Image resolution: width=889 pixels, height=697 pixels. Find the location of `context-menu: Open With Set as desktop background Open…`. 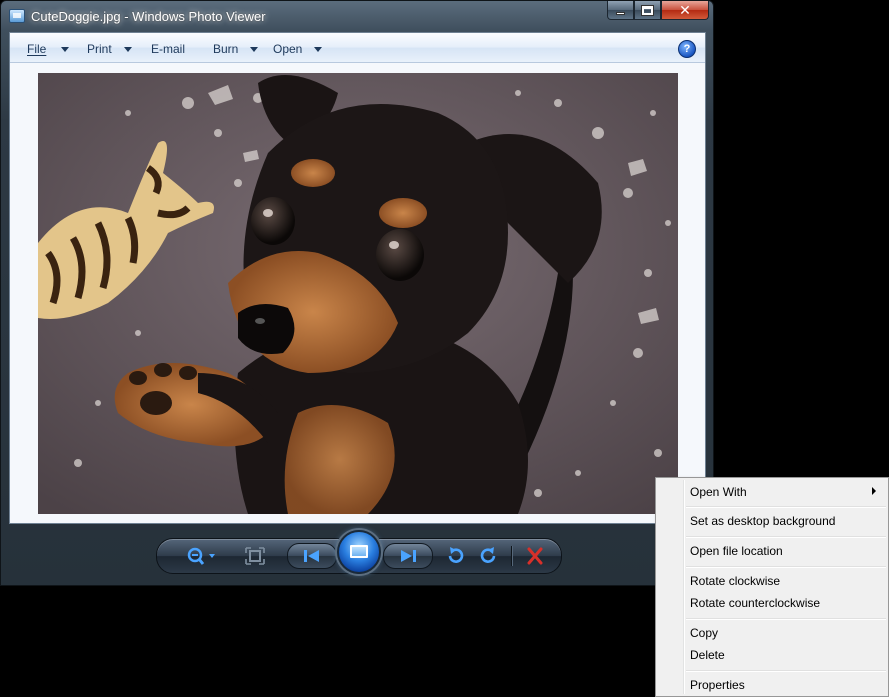

context-menu: Open With Set as desktop background Open… is located at coordinates (772, 587).